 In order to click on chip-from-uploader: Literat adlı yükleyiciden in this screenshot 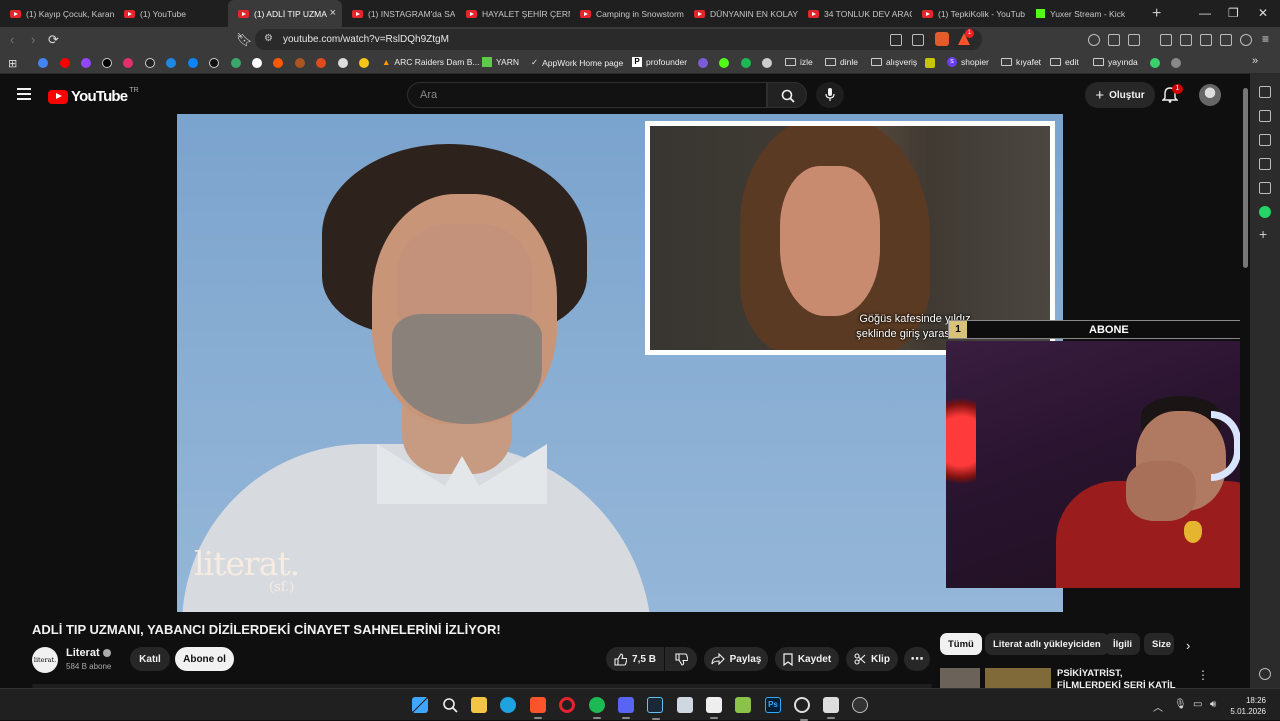, I will do `click(1047, 644)`.